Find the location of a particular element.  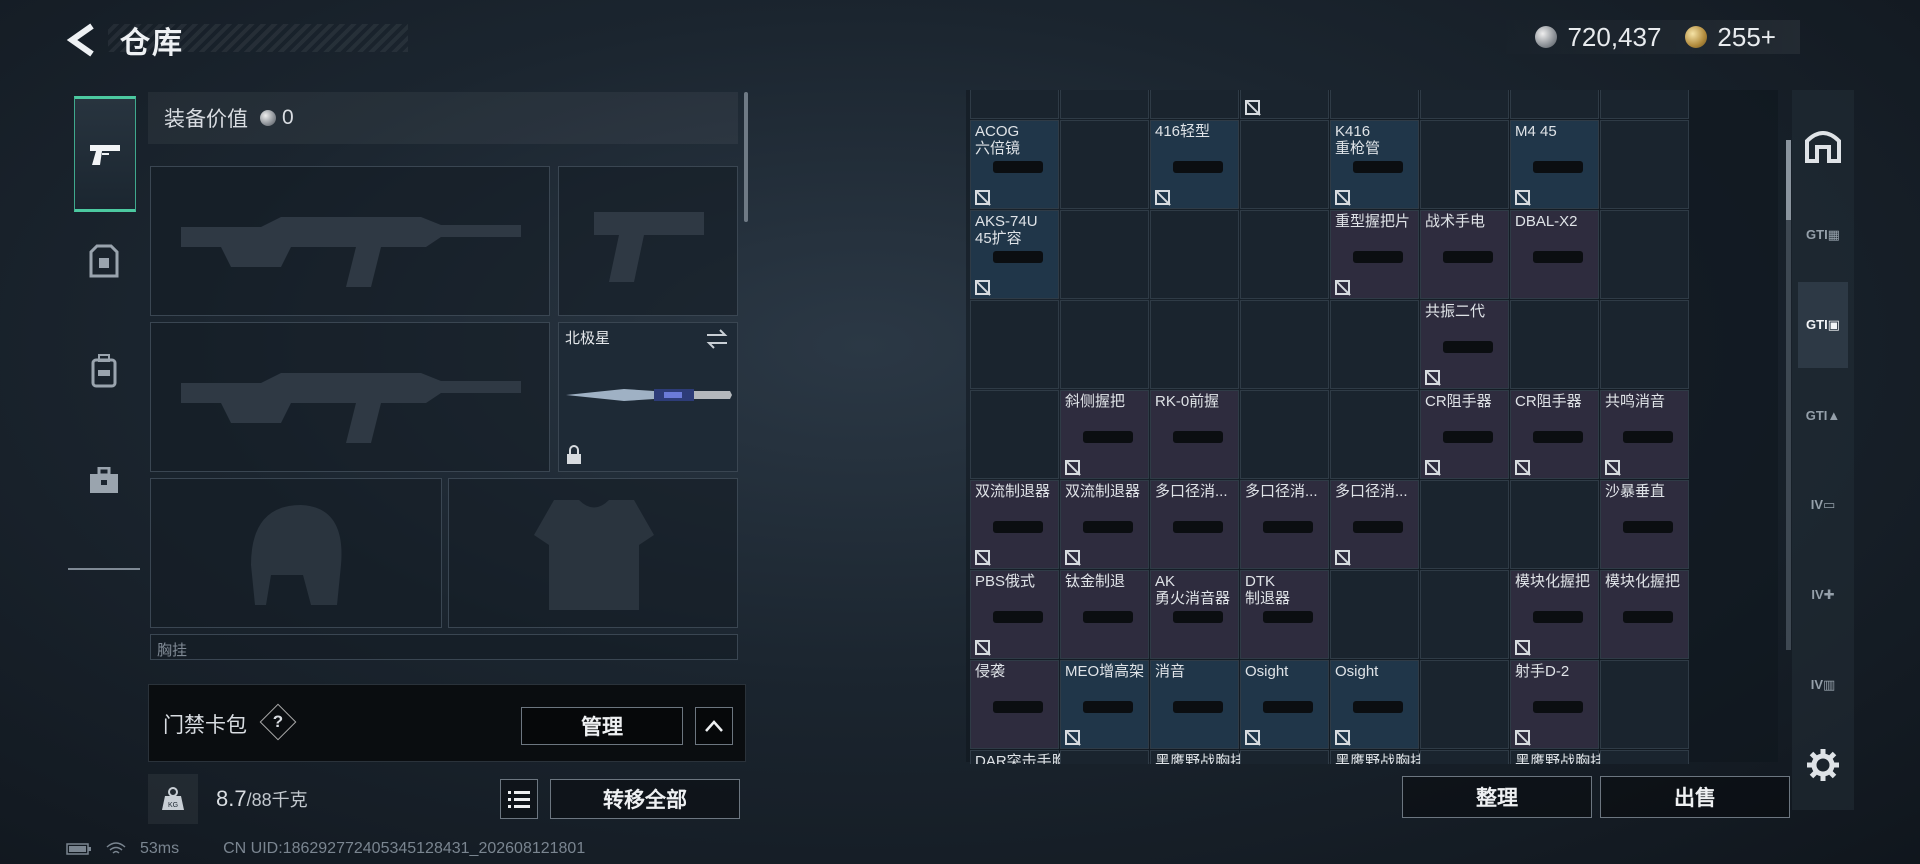

storage-scroll-thumb is located at coordinates (1788, 180).